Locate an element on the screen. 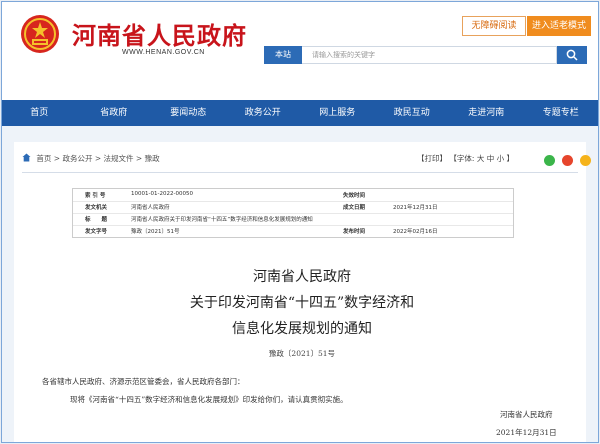 The image size is (600, 444). weibo-share-icon is located at coordinates (568, 160).